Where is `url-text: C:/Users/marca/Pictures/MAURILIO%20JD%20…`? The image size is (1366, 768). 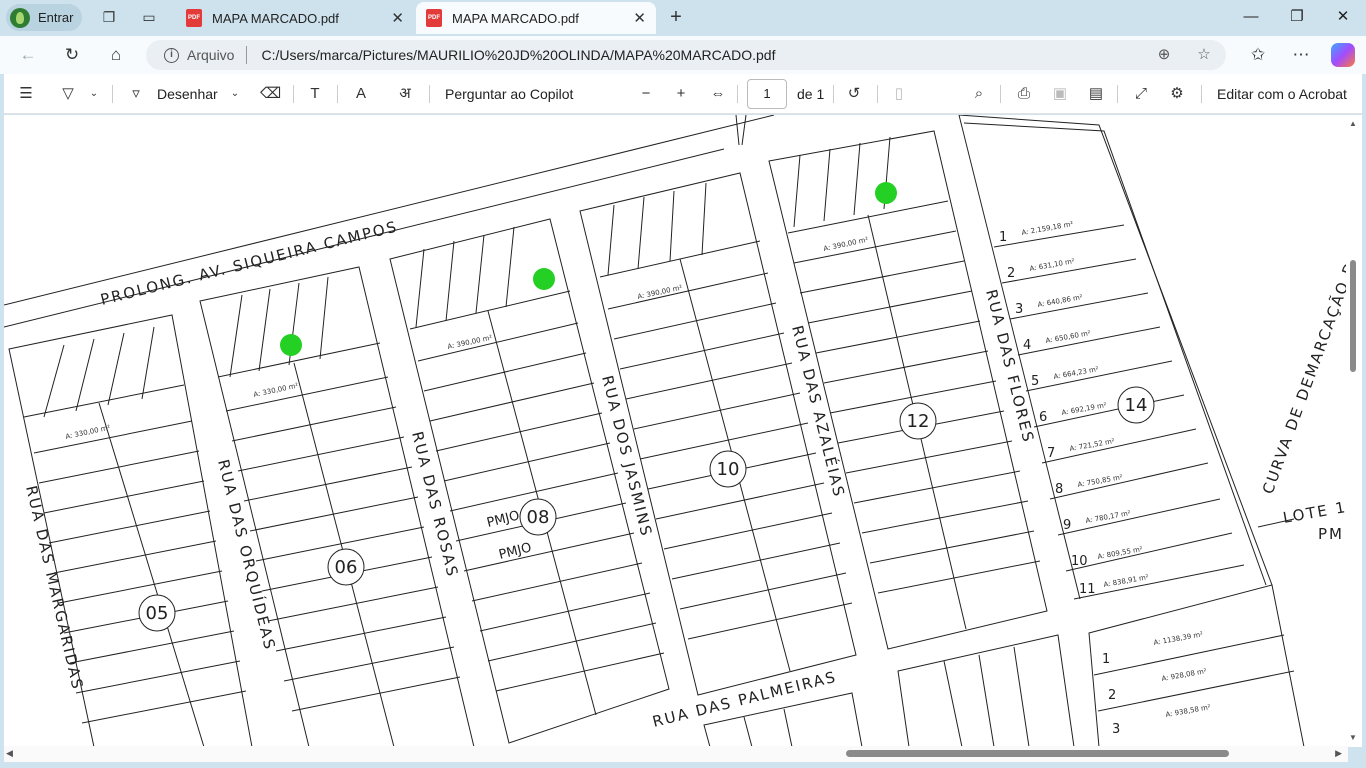 url-text: C:/Users/marca/Pictures/MAURILIO%20JD%20… is located at coordinates (518, 55).